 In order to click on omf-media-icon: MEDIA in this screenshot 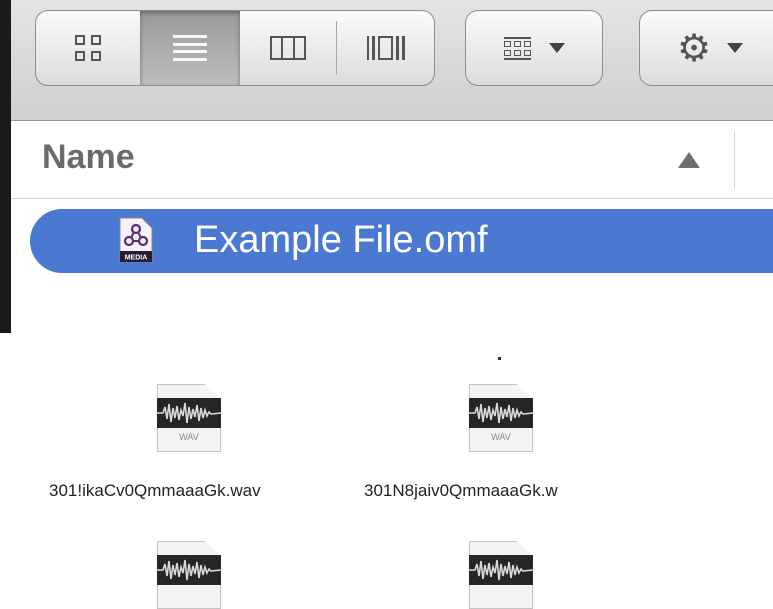, I will do `click(136, 240)`.